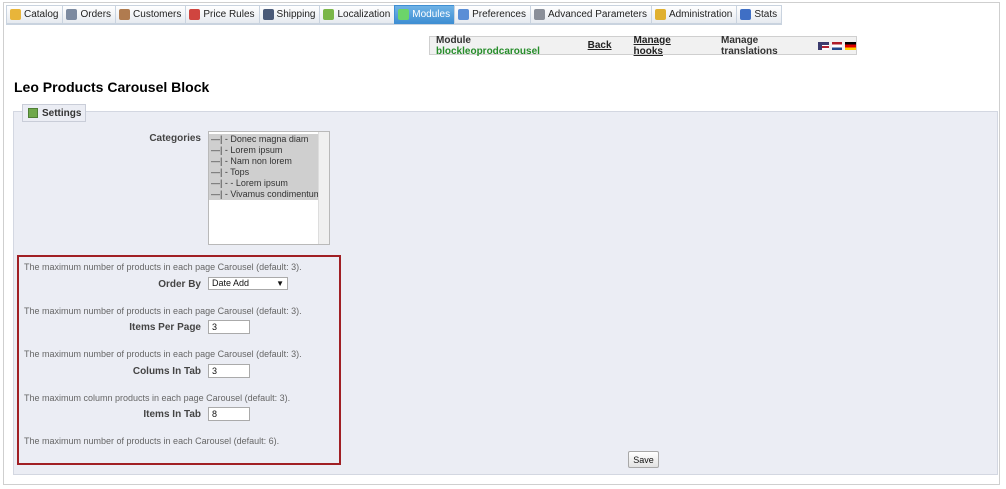 The width and height of the screenshot is (1006, 489). I want to click on tab-preferences: Preferences, so click(492, 14).